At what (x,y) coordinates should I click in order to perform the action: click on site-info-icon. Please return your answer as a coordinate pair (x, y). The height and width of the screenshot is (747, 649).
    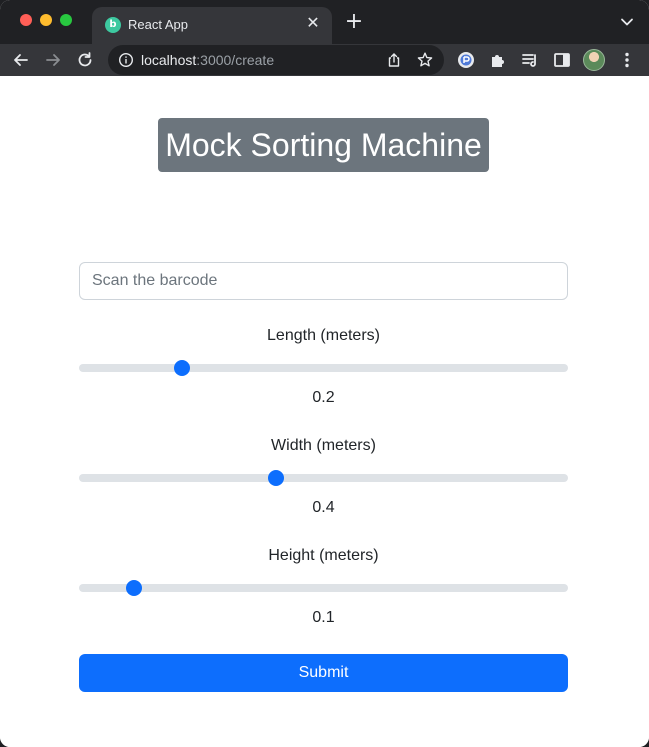
    Looking at the image, I should click on (126, 60).